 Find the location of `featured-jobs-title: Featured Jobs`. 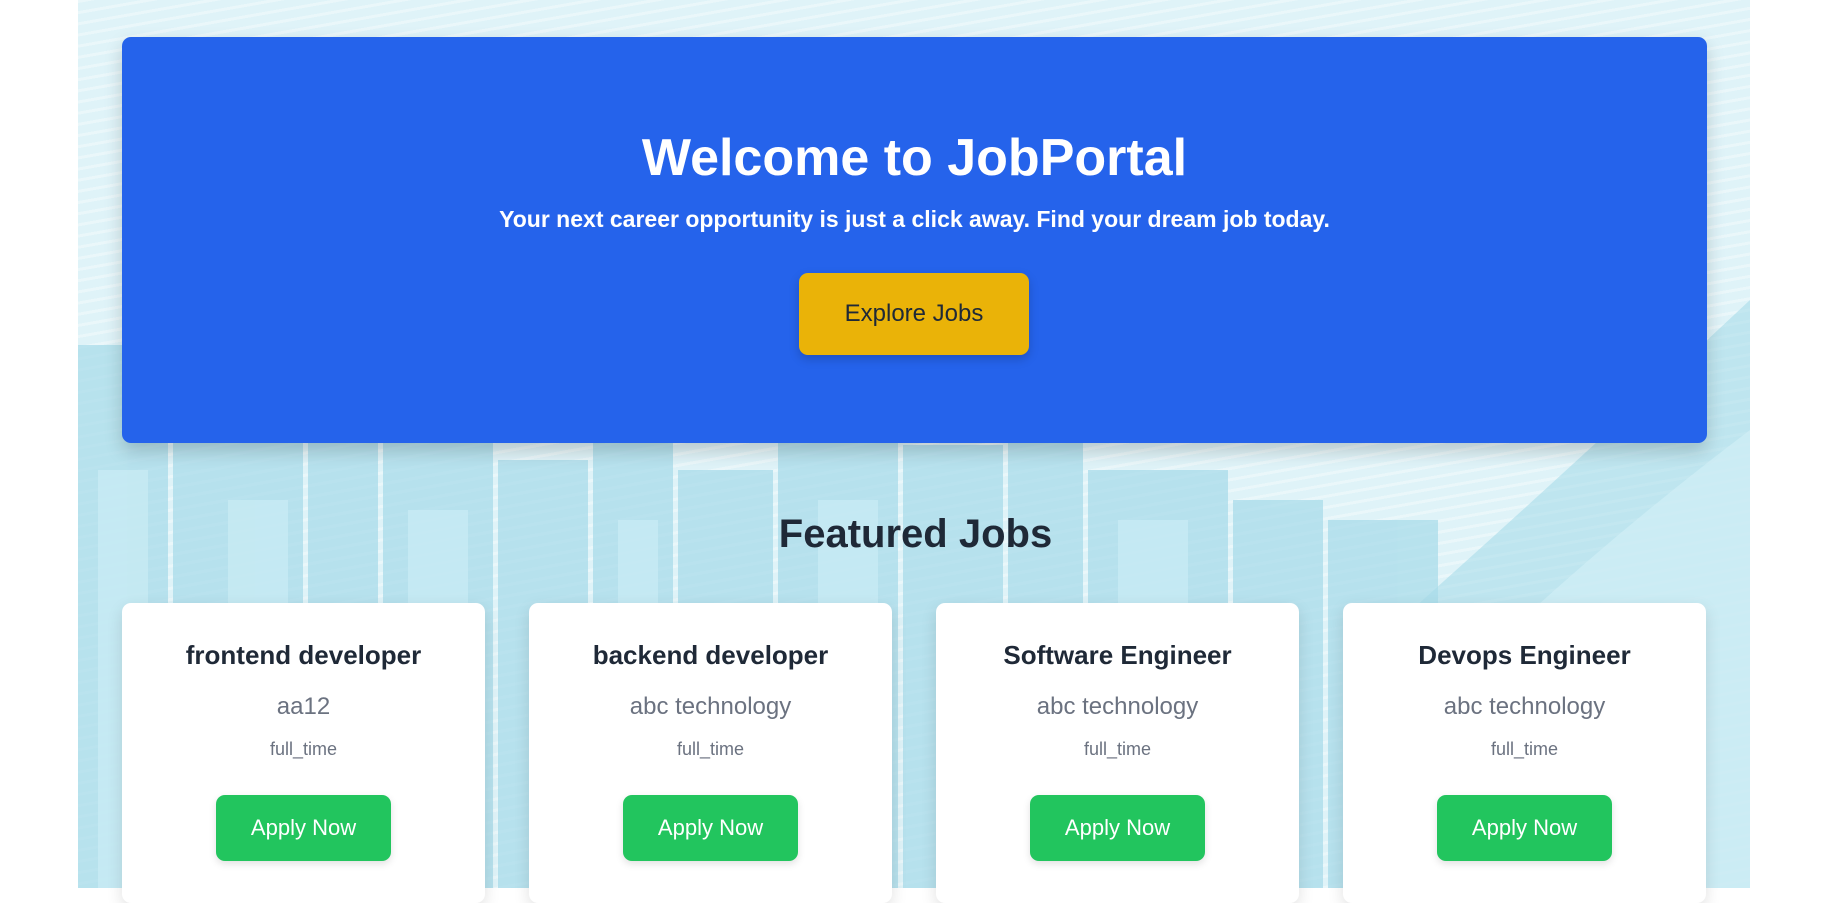

featured-jobs-title: Featured Jobs is located at coordinates (915, 534).